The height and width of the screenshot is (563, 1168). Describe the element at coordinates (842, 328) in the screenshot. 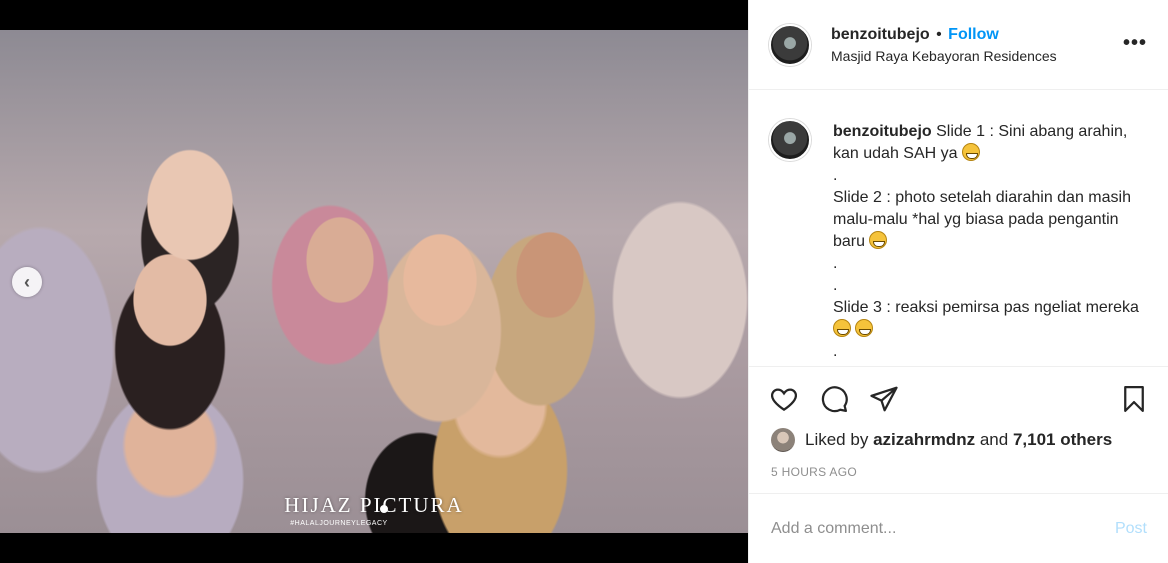

I see `joy-emoji-icon` at that location.